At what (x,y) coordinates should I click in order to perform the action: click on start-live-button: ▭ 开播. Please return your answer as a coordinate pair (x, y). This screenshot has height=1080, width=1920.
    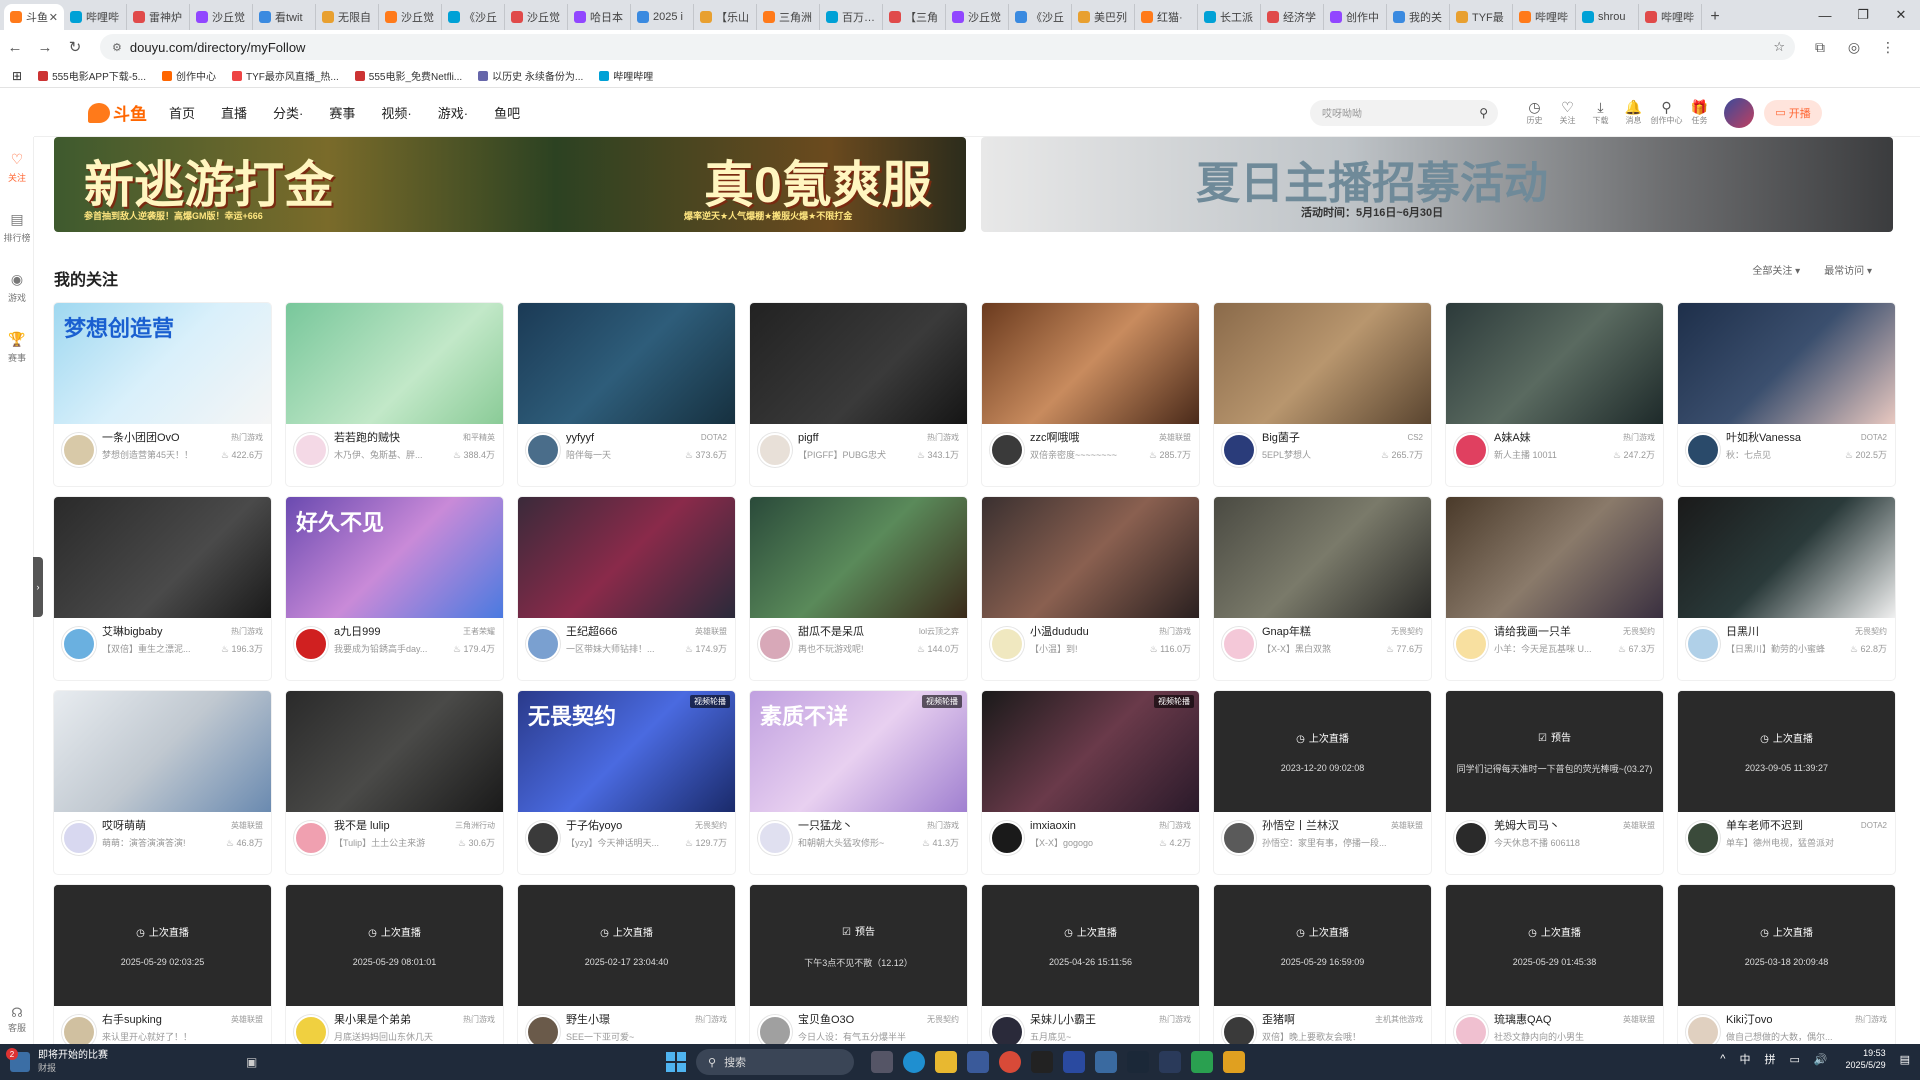
    Looking at the image, I should click on (1793, 112).